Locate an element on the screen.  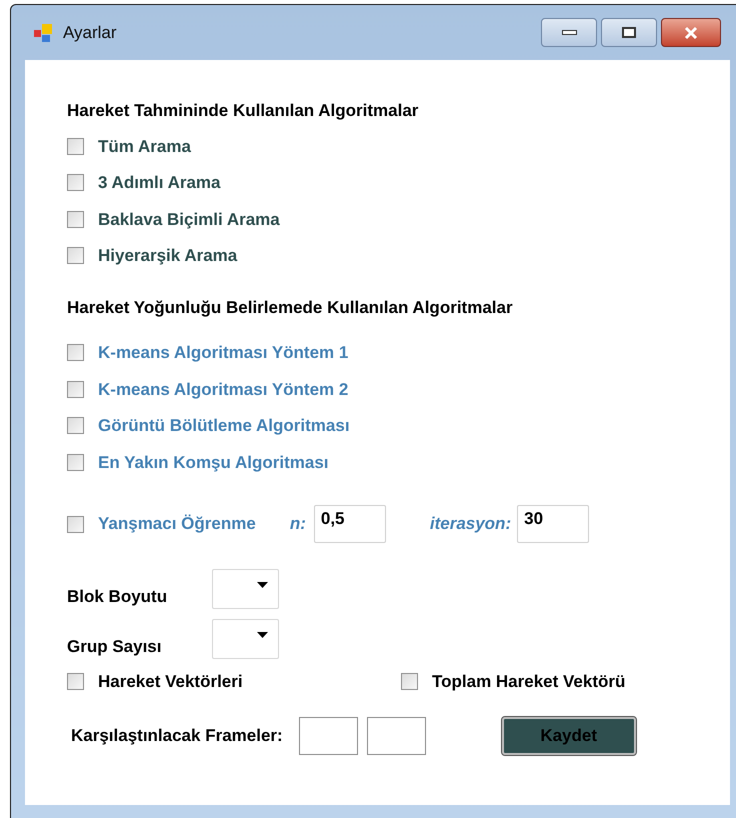
close-button is located at coordinates (691, 32).